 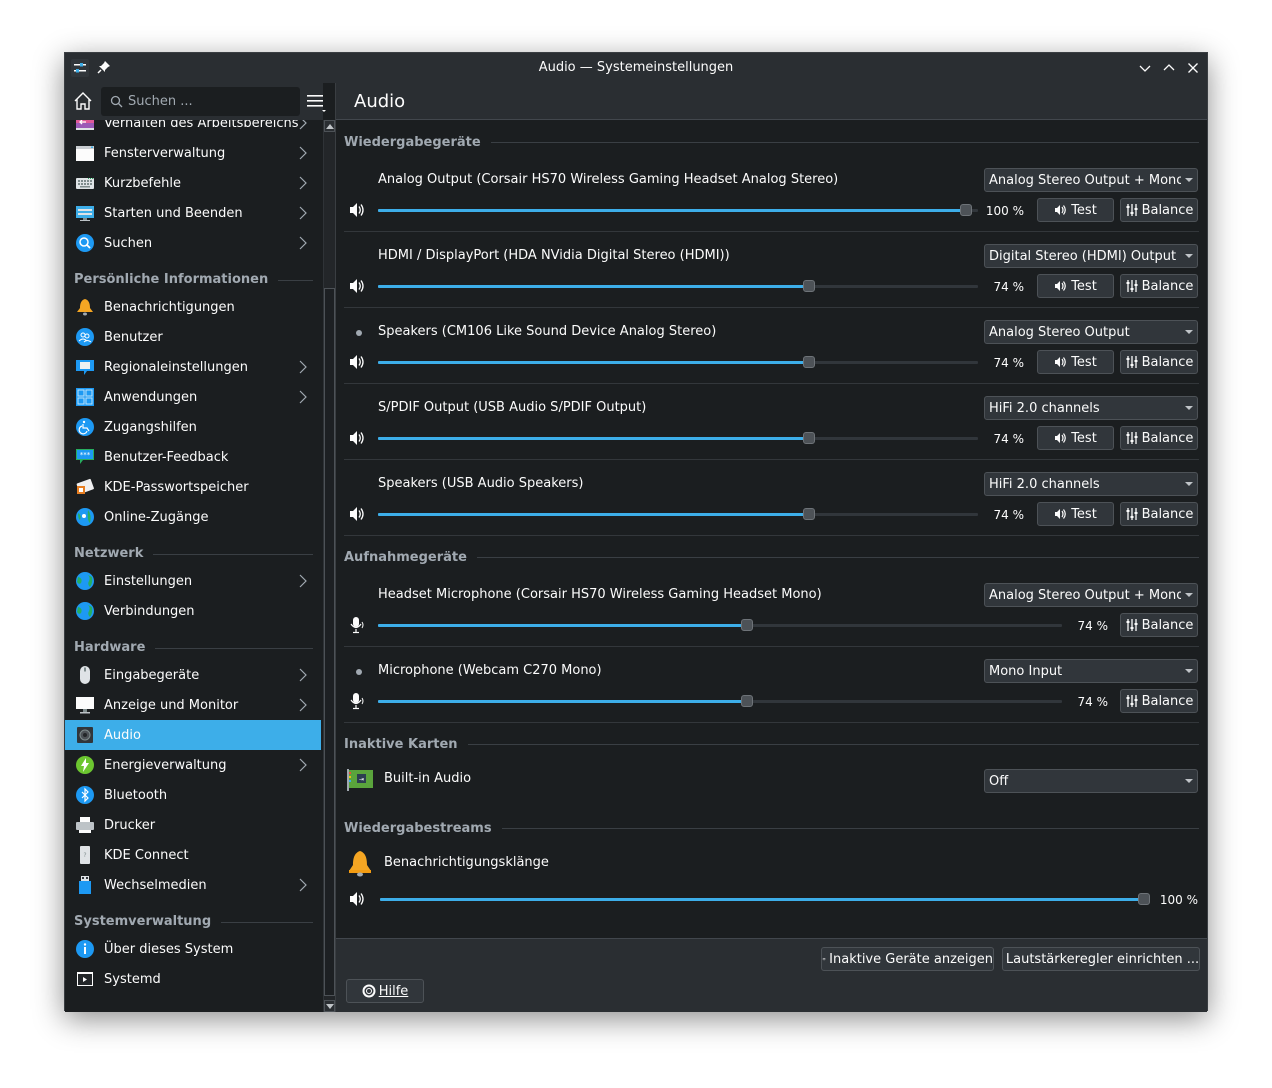 I want to click on minimize-button, so click(x=1145, y=68).